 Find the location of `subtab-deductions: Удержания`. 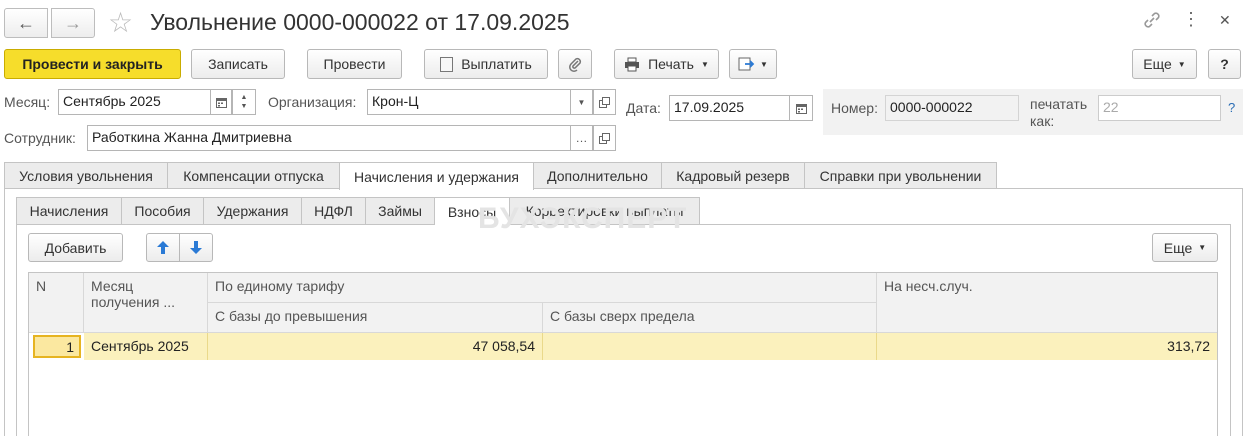

subtab-deductions: Удержания is located at coordinates (252, 210).